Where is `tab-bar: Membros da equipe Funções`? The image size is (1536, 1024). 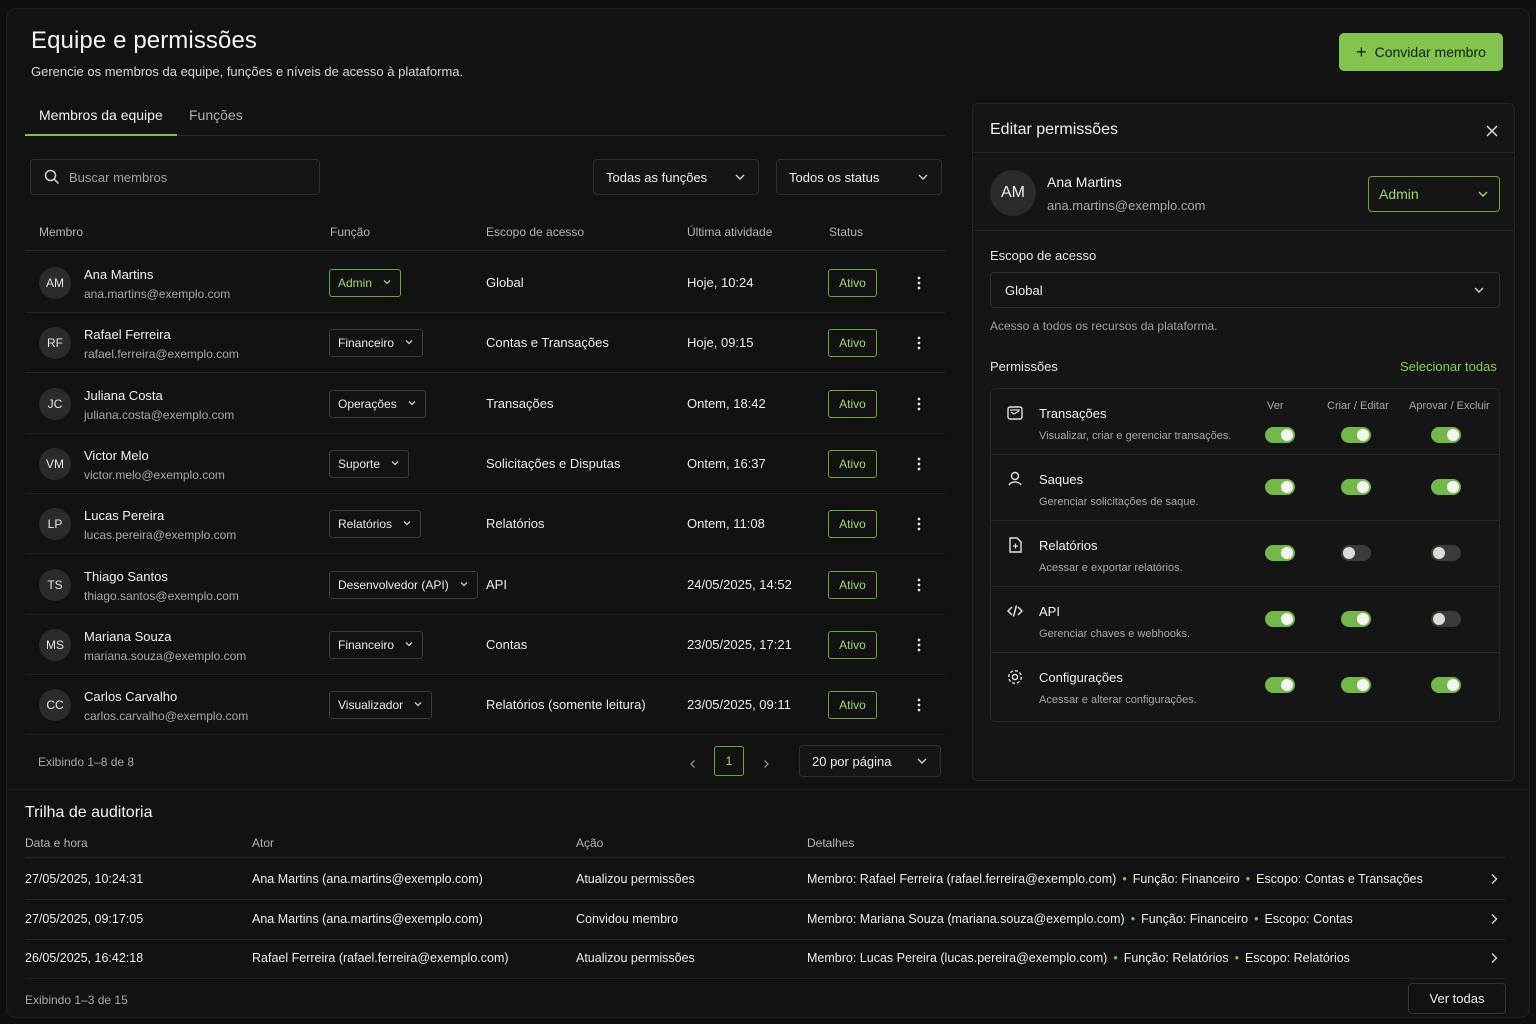 tab-bar: Membros da equipe Funções is located at coordinates (485, 119).